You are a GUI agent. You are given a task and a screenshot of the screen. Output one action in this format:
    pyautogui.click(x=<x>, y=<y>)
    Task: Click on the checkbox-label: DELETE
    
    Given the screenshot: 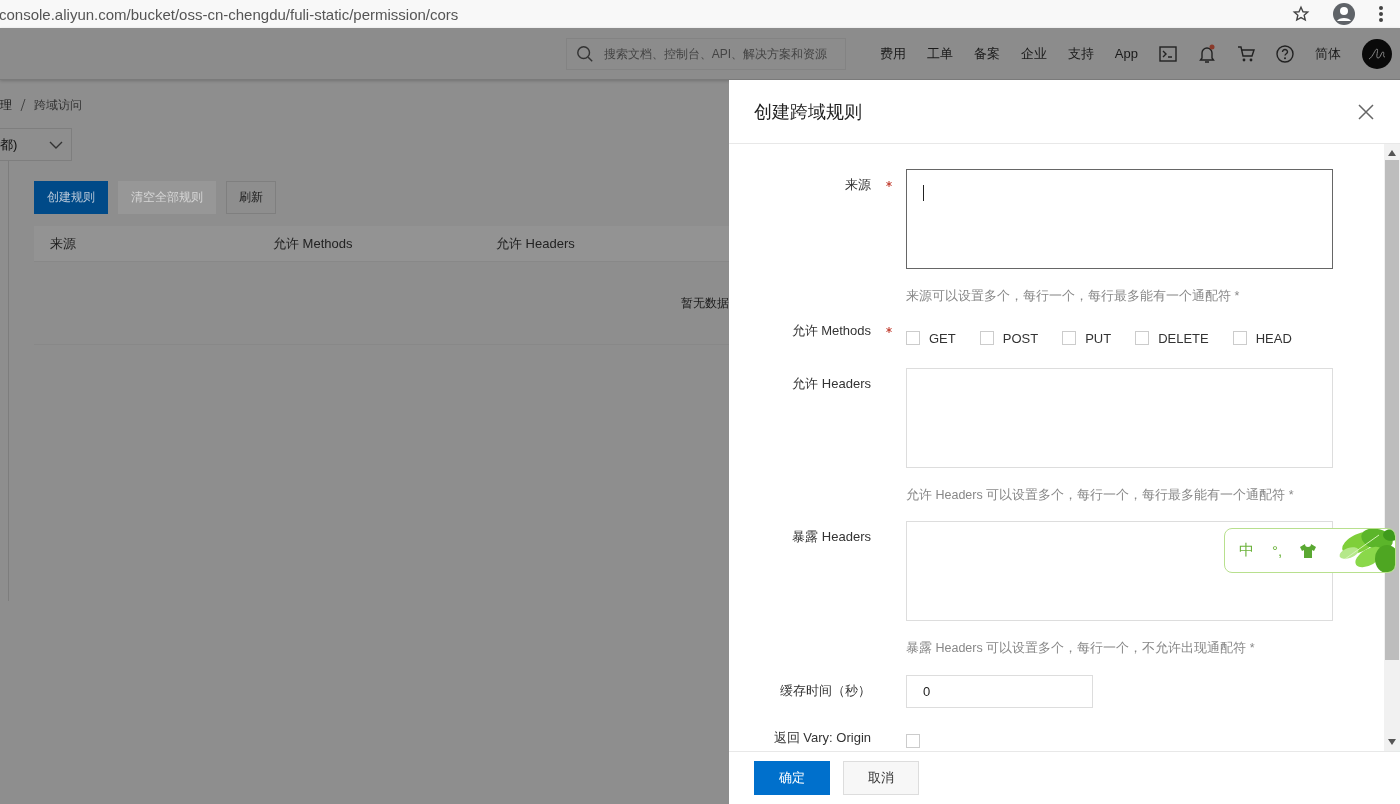 What is the action you would take?
    pyautogui.click(x=1183, y=338)
    